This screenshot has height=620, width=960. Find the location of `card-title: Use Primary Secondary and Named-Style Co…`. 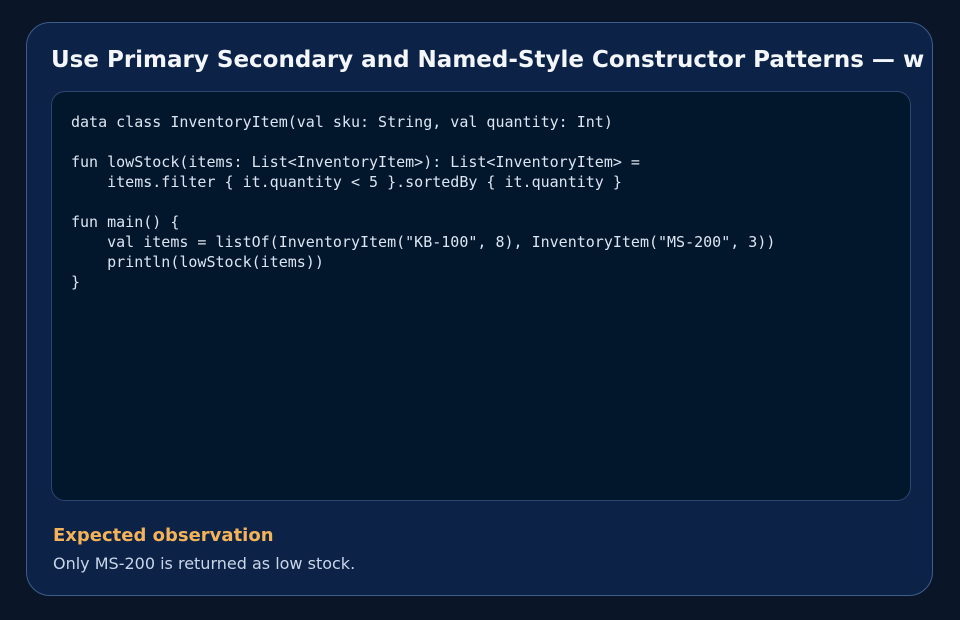

card-title: Use Primary Secondary and Named-Style Co… is located at coordinates (488, 60).